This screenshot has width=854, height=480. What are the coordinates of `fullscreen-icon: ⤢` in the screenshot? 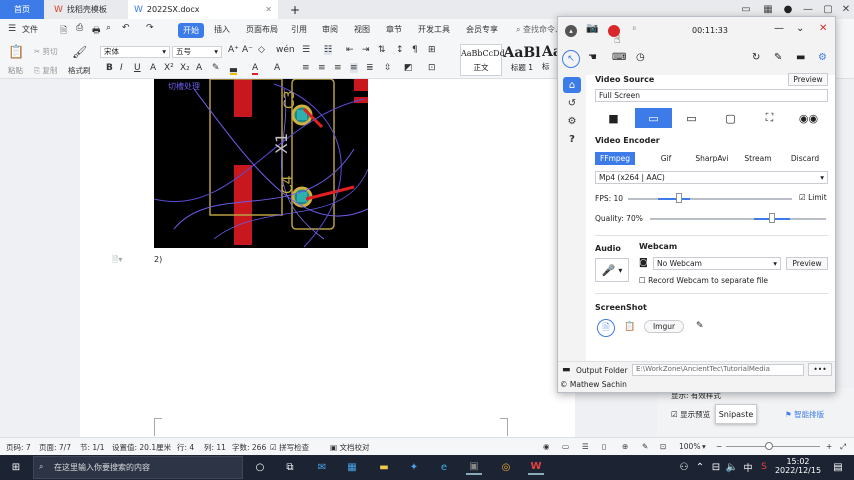 It's located at (843, 447).